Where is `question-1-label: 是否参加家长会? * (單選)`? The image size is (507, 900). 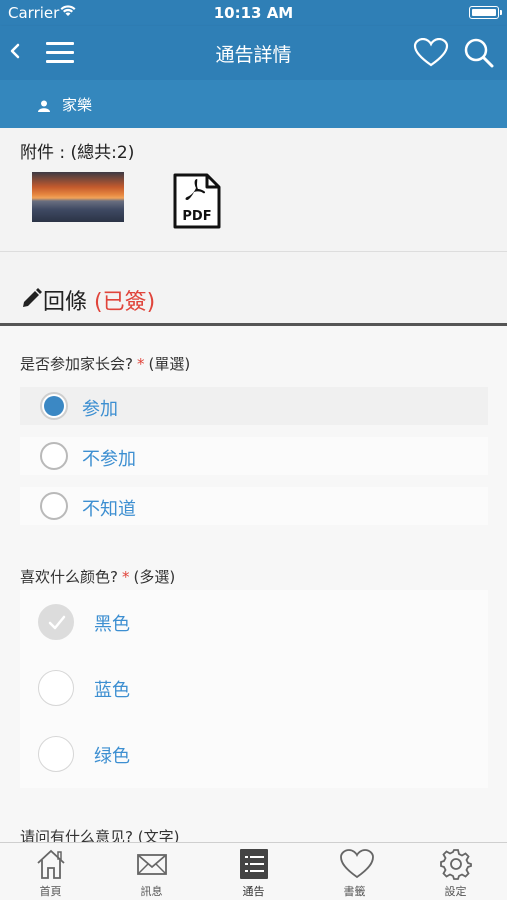
question-1-label: 是否参加家长会? * (單選) is located at coordinates (105, 364).